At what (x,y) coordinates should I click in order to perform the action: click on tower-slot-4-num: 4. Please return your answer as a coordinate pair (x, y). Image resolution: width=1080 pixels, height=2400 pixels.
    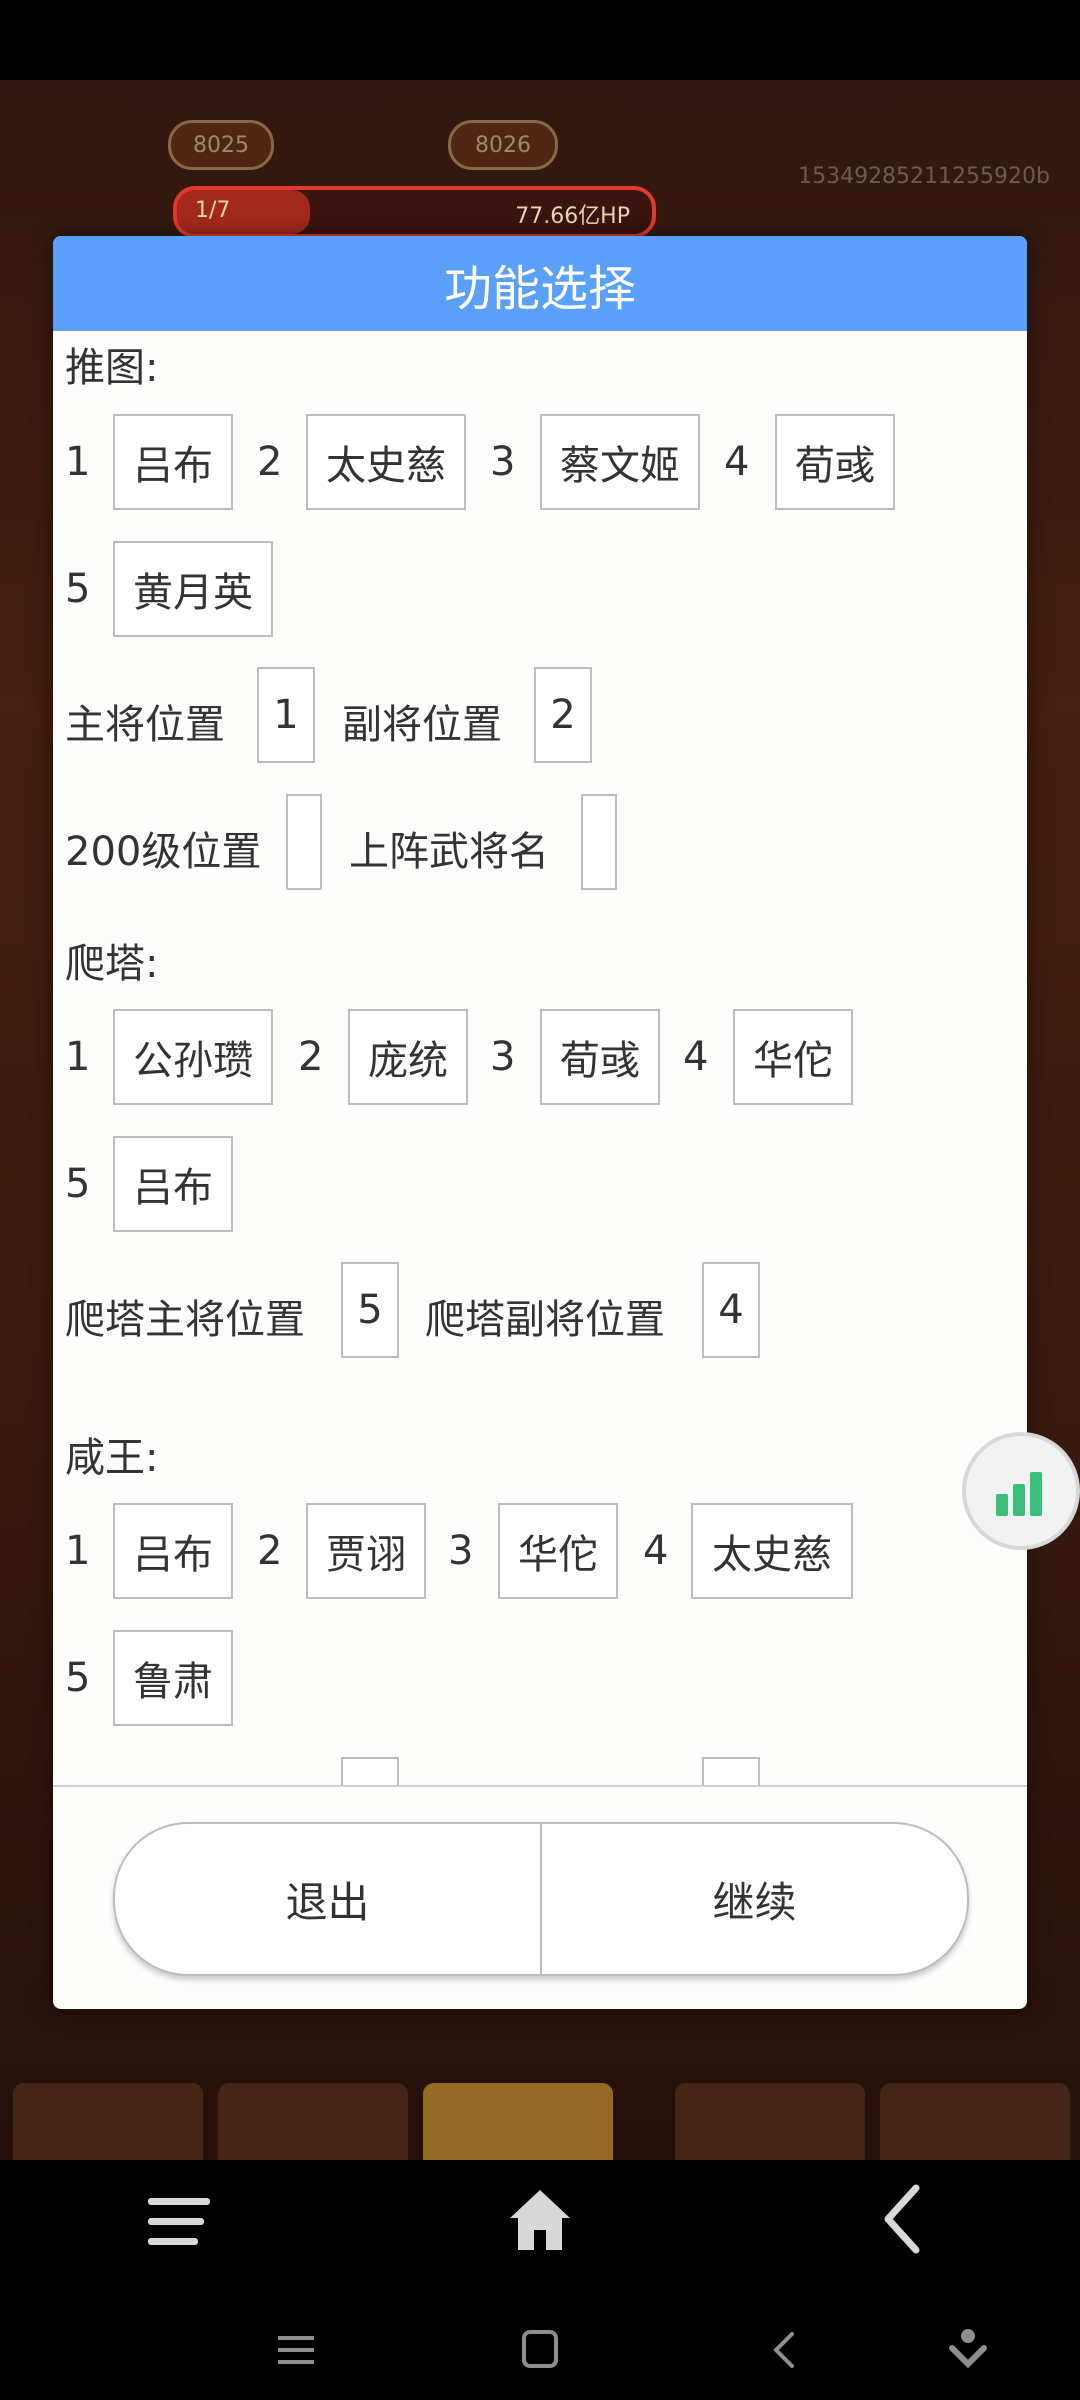
    Looking at the image, I should click on (696, 1057).